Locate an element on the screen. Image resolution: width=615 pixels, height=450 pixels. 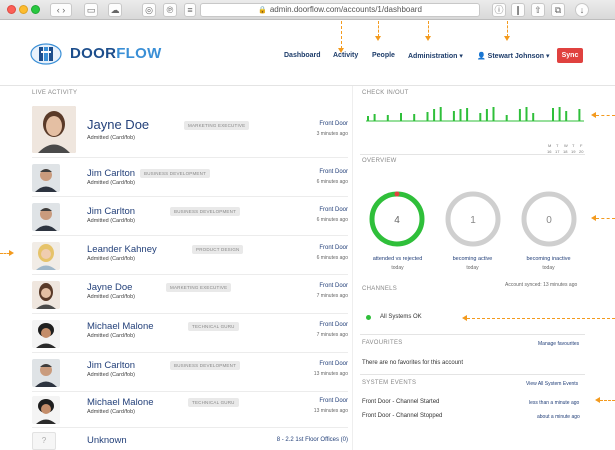
tabs-icon: ⧉ is located at coordinates (558, 10).